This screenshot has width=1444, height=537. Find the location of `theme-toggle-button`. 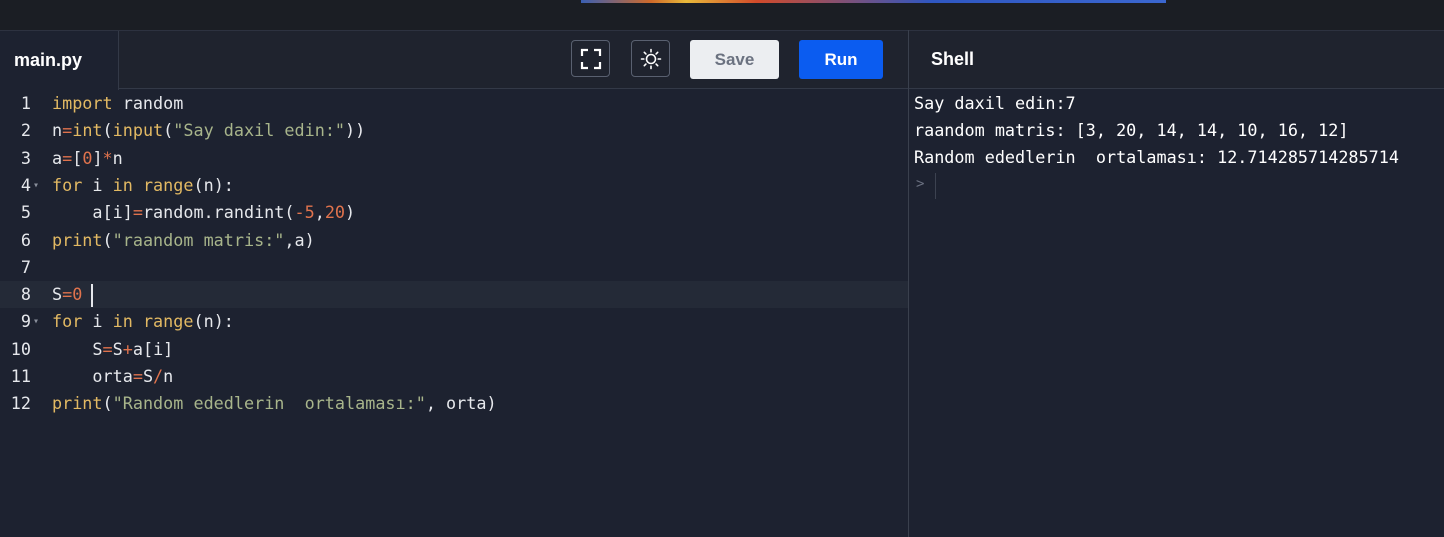

theme-toggle-button is located at coordinates (650, 58).